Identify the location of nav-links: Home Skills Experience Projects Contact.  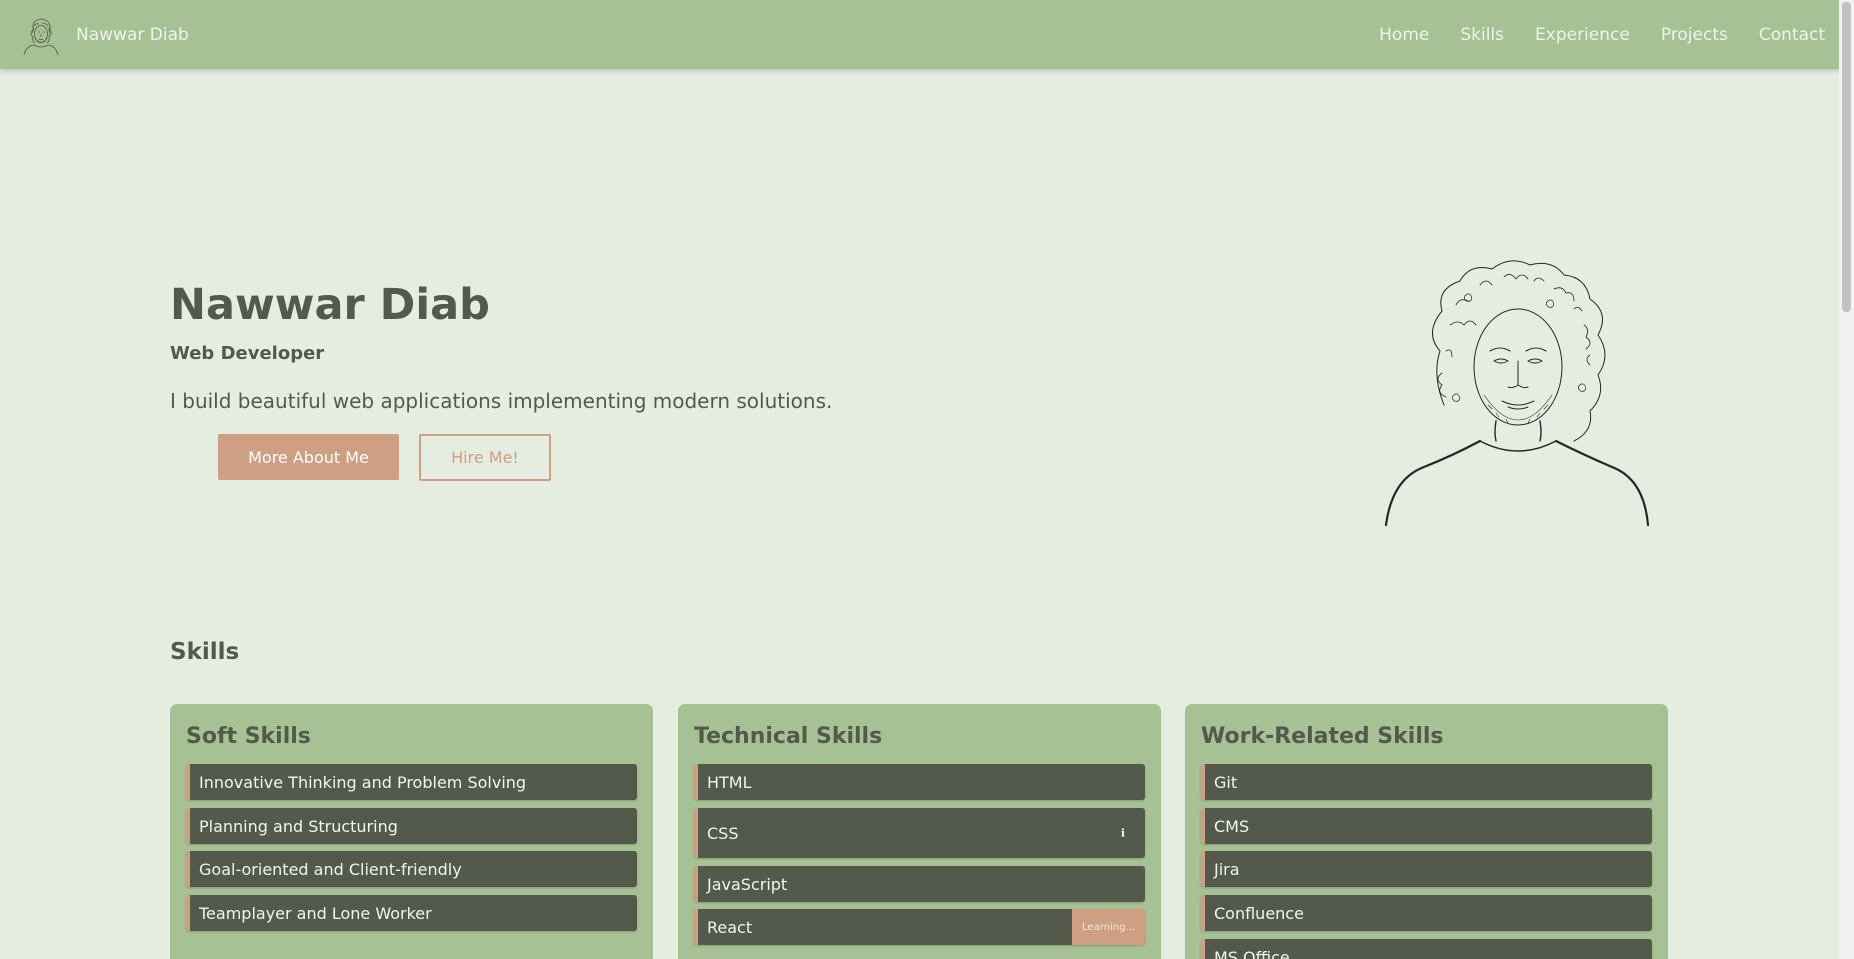
(1586, 34).